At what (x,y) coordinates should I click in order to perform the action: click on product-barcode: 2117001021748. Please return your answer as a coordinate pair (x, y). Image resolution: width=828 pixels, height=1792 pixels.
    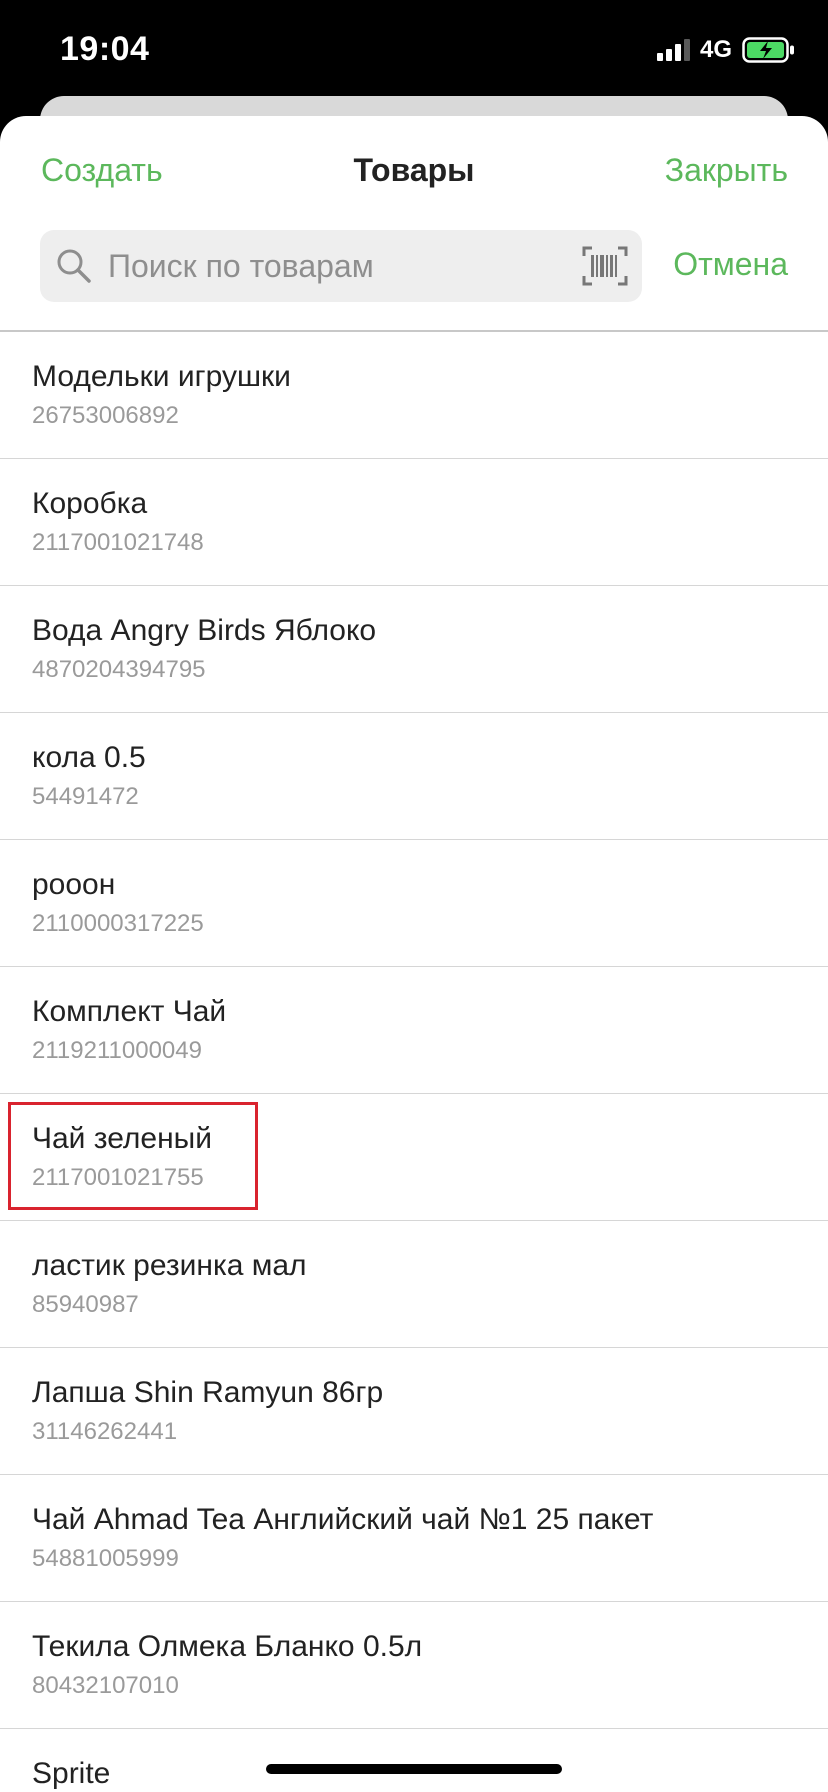
    Looking at the image, I should click on (118, 542).